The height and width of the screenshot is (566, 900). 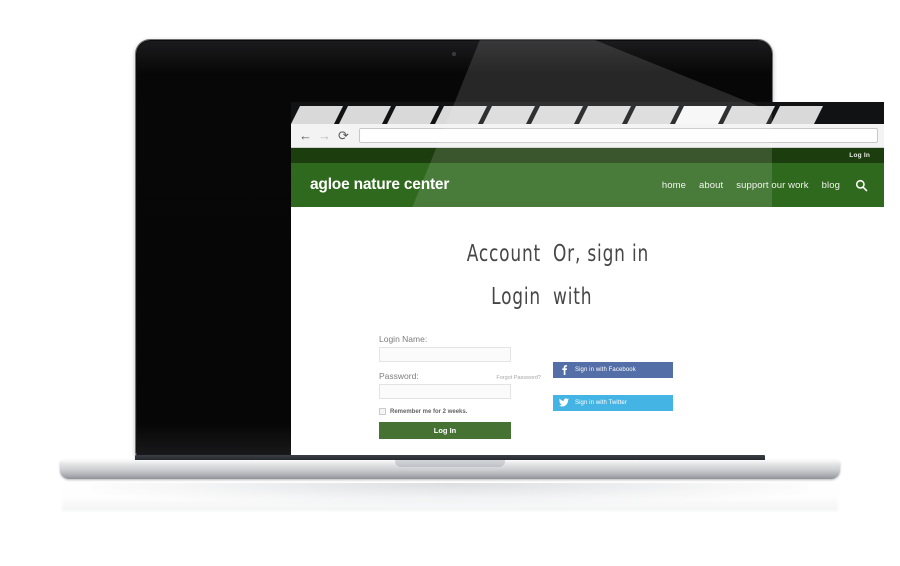 I want to click on twitter-icon, so click(x=564, y=403).